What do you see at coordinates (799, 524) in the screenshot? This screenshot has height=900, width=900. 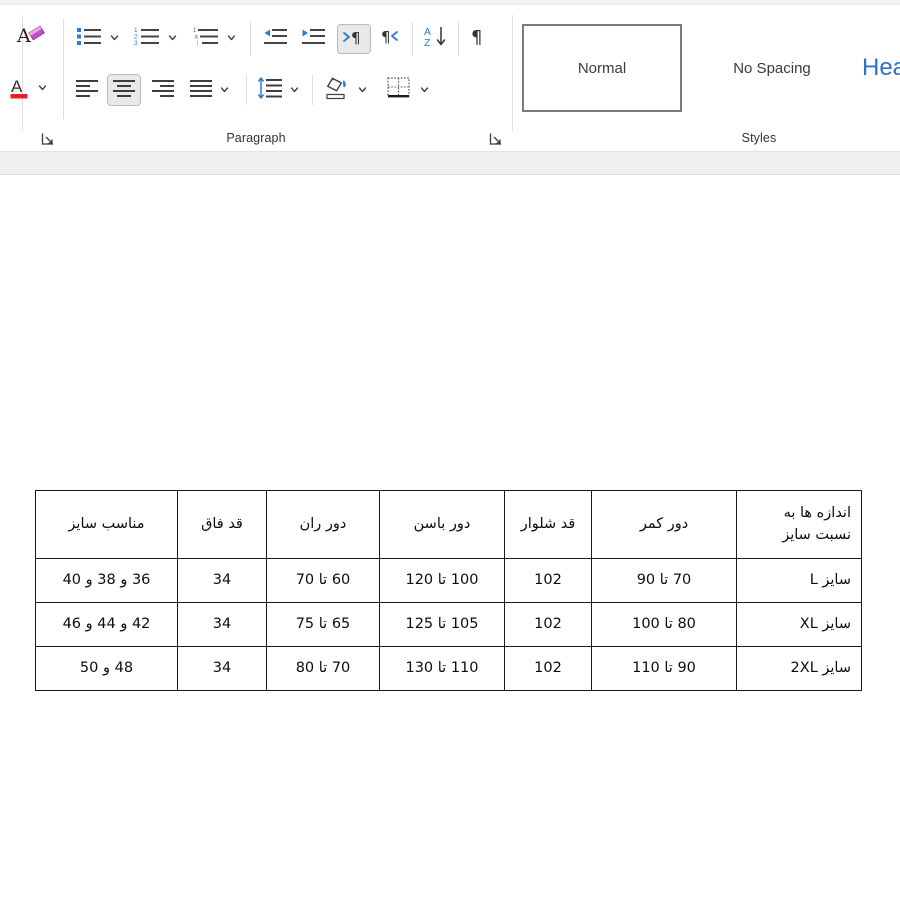 I see `header-cell-size-reference: اندازه ها به نسبت سایز` at bounding box center [799, 524].